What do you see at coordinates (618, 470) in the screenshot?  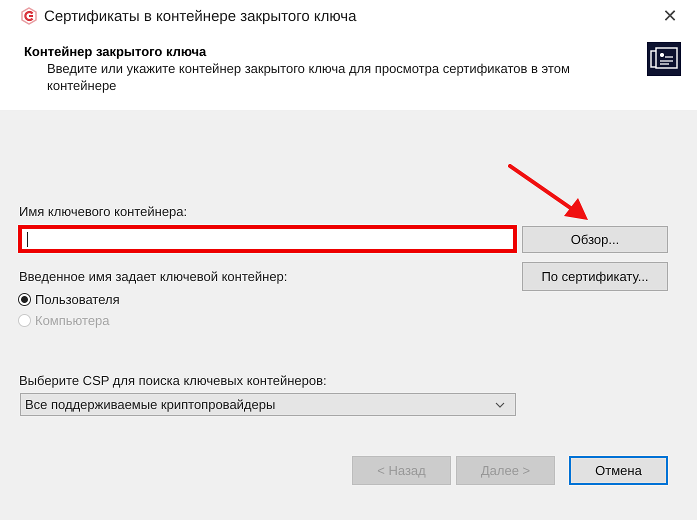 I see `wizard-button: Отмена` at bounding box center [618, 470].